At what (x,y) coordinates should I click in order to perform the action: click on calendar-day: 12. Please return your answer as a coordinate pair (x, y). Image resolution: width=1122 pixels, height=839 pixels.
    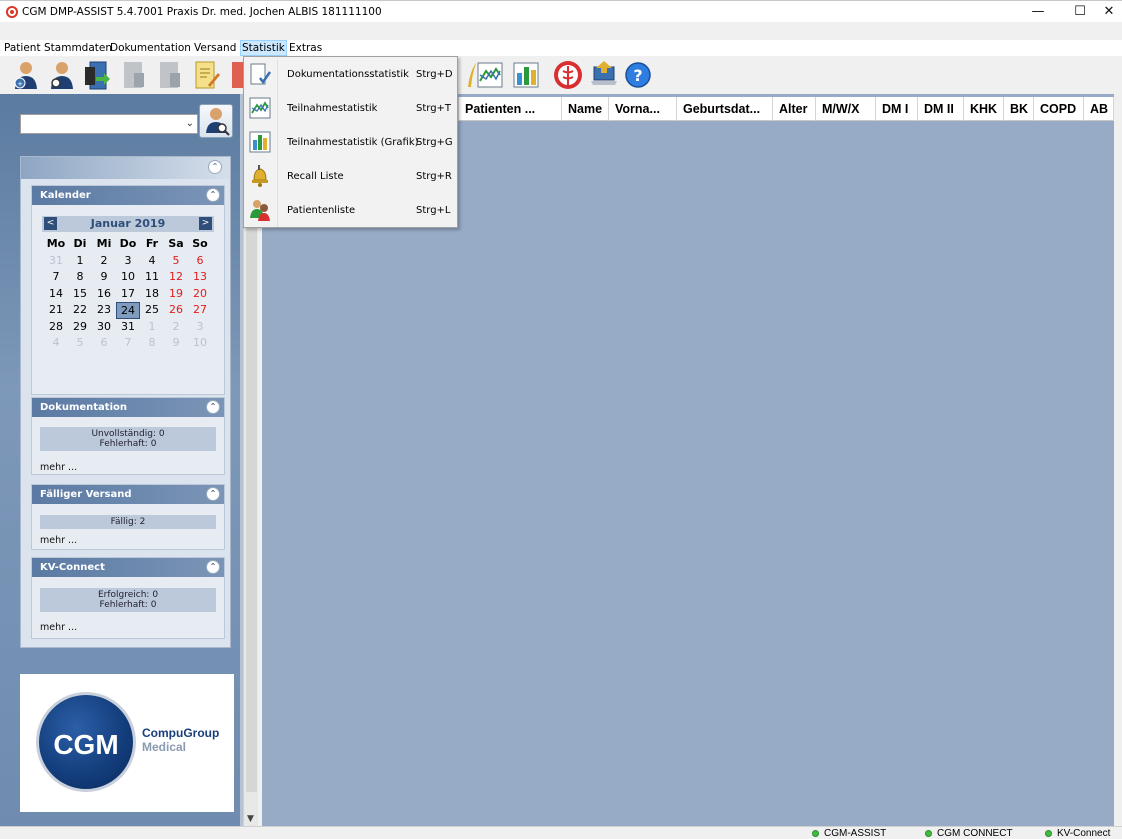
    Looking at the image, I should click on (176, 277).